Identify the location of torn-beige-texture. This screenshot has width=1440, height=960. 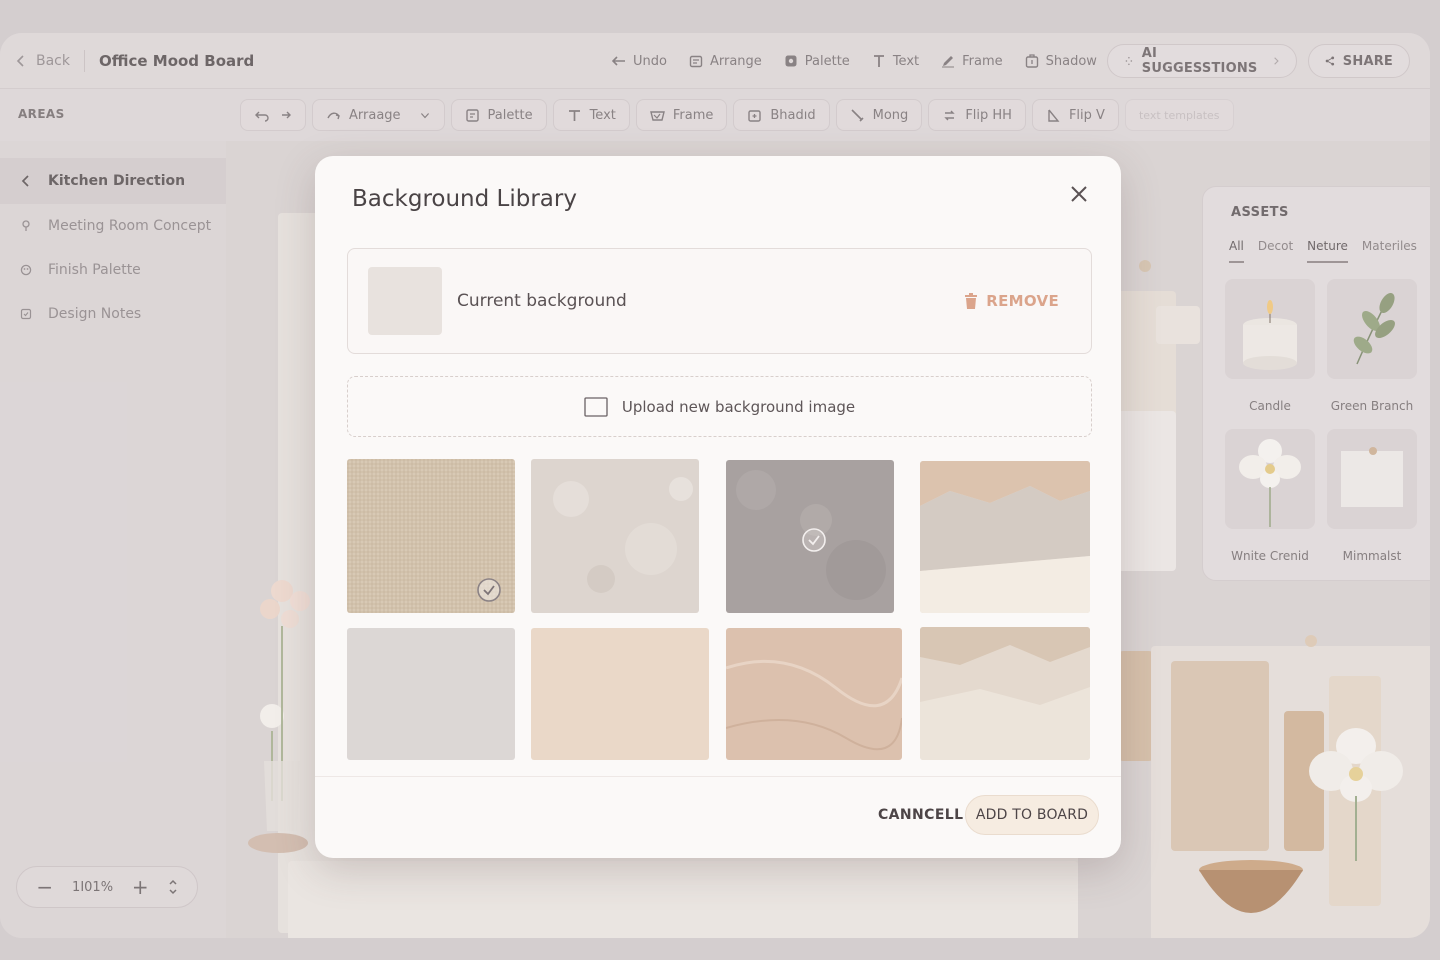
(1005, 693).